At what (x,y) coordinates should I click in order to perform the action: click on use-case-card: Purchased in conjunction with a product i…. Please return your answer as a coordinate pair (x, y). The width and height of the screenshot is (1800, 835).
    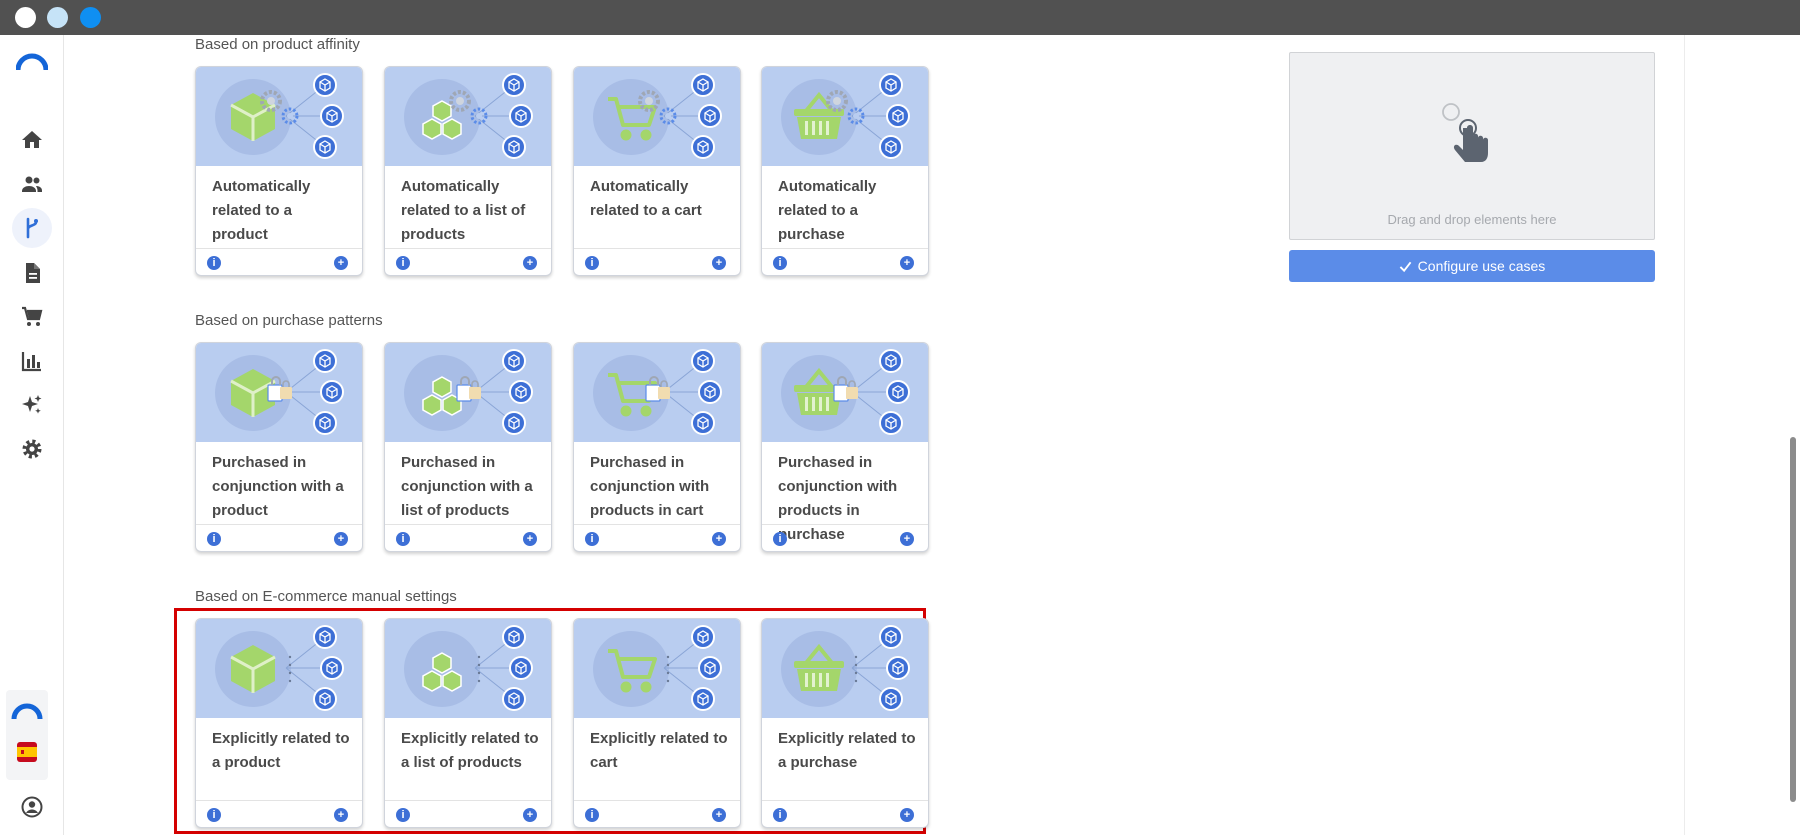
    Looking at the image, I should click on (279, 447).